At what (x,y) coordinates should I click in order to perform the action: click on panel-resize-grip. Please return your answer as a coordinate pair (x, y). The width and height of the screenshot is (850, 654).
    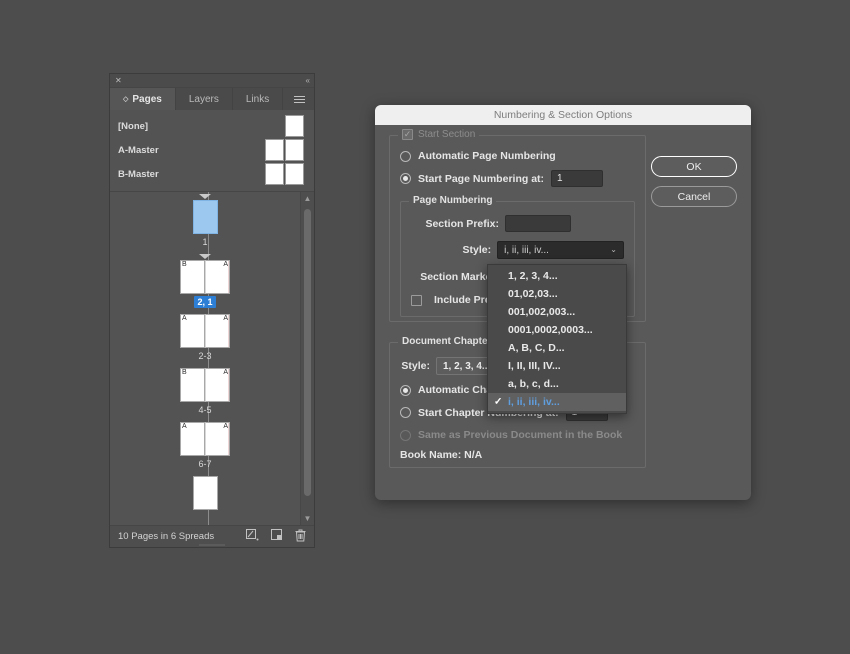
    Looking at the image, I should click on (212, 544).